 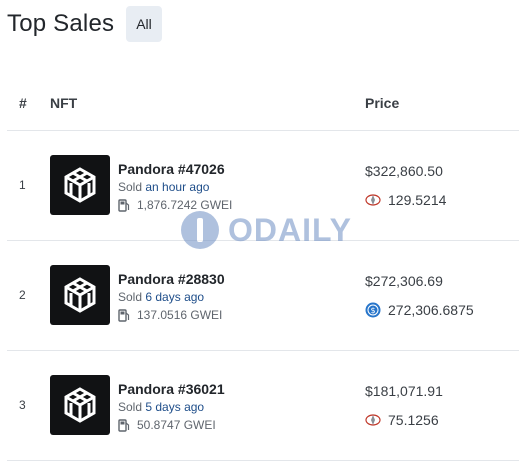 I want to click on sold-info: Sold an hour ago, so click(x=163, y=187).